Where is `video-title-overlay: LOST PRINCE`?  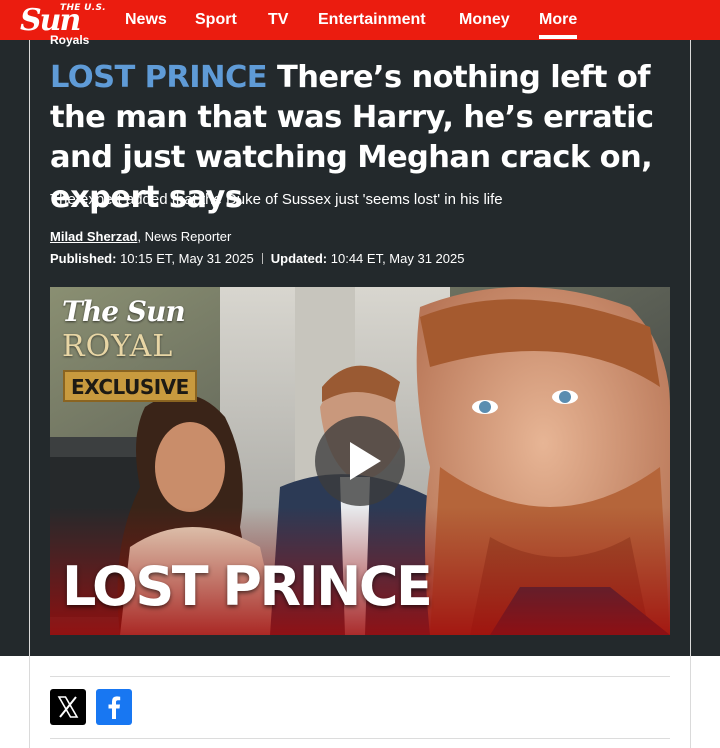
video-title-overlay: LOST PRINCE is located at coordinates (247, 586).